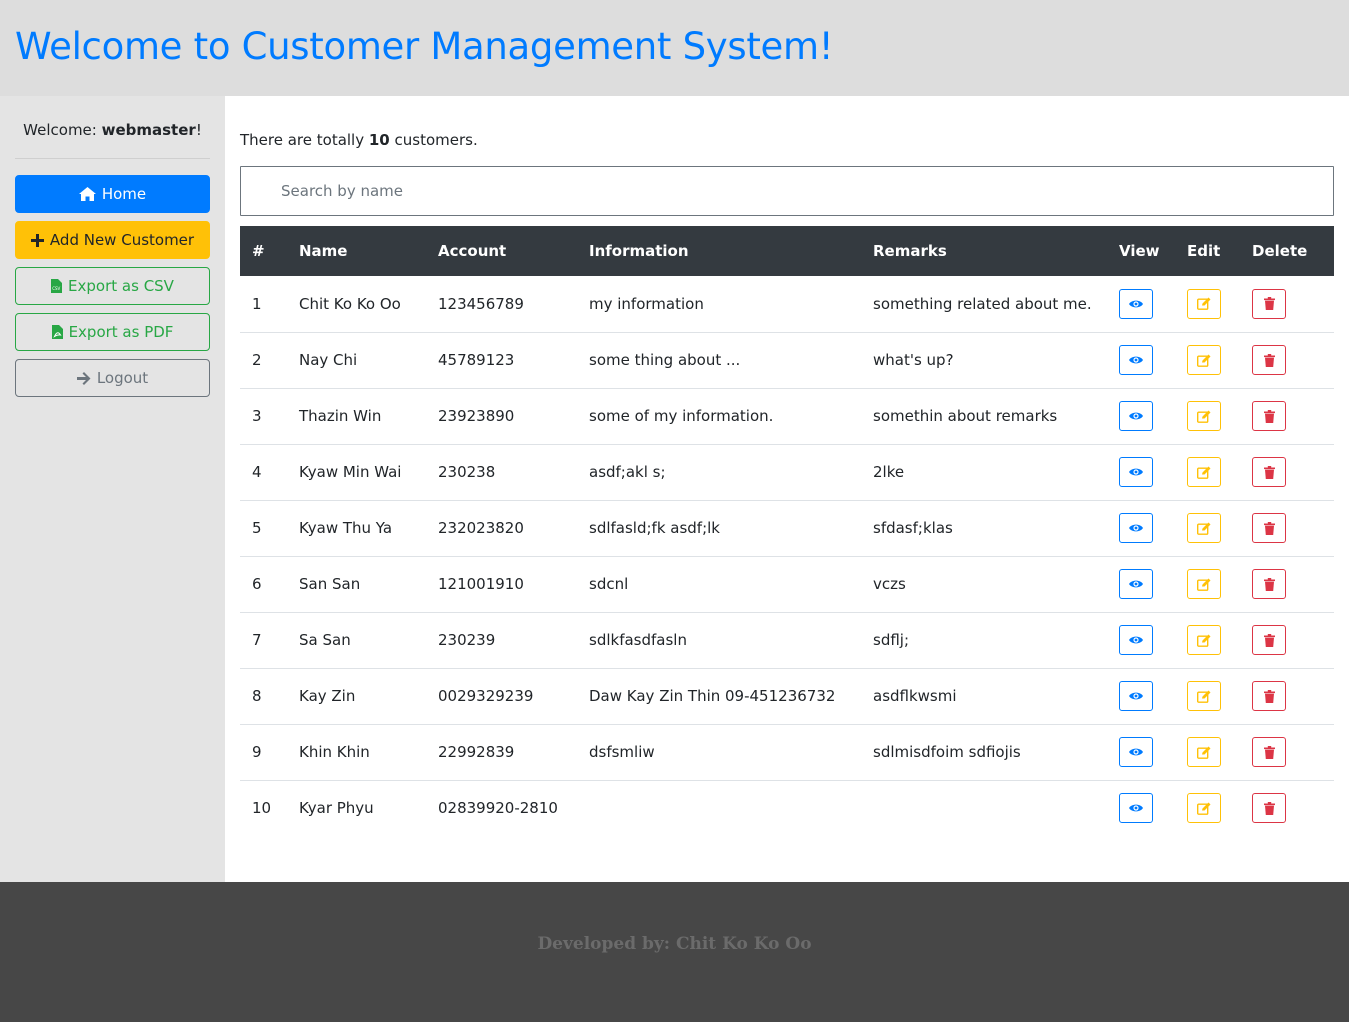 This screenshot has height=1022, width=1349. What do you see at coordinates (148, 130) in the screenshot?
I see `username: webmaster` at bounding box center [148, 130].